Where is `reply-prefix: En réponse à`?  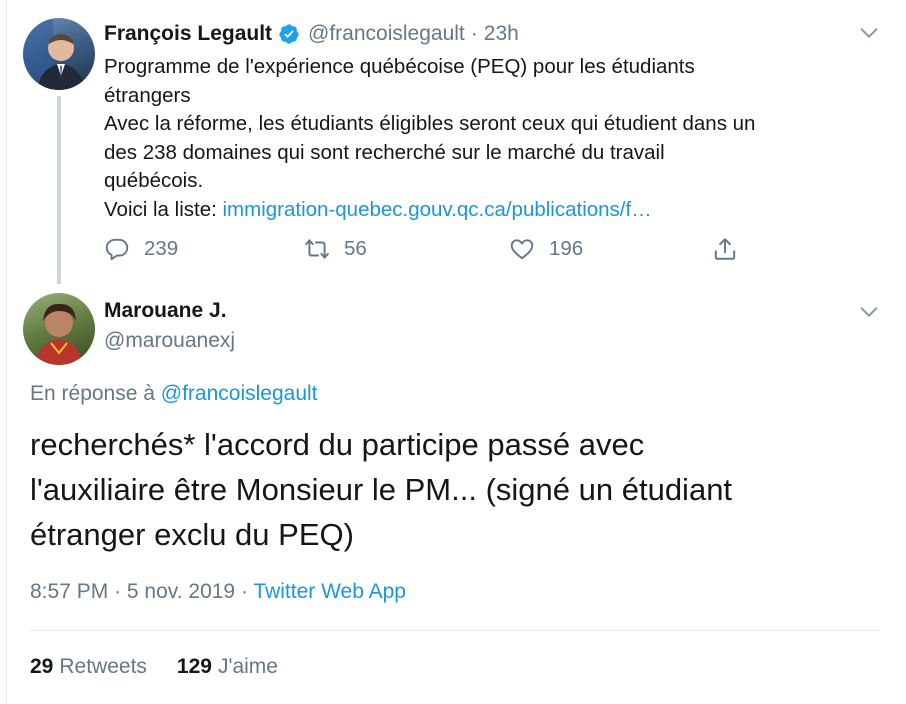 reply-prefix: En réponse à is located at coordinates (95, 393).